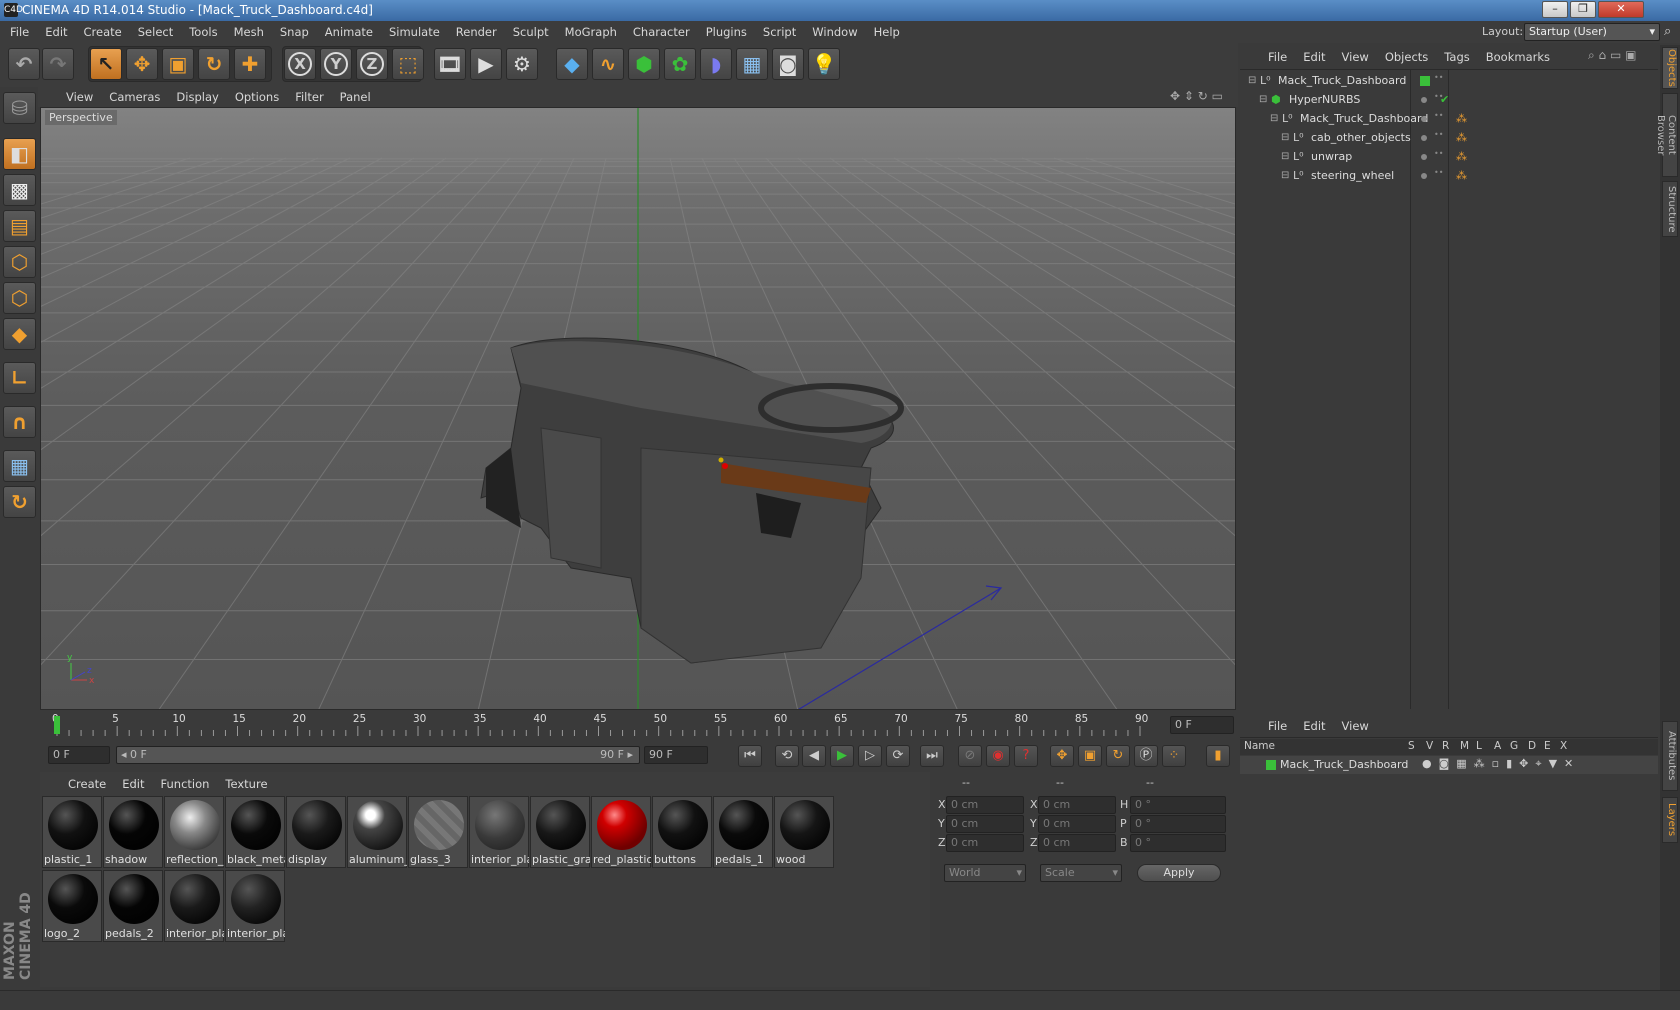 The width and height of the screenshot is (1680, 1010). Describe the element at coordinates (779, 32) in the screenshot. I see `menu-script: Script` at that location.